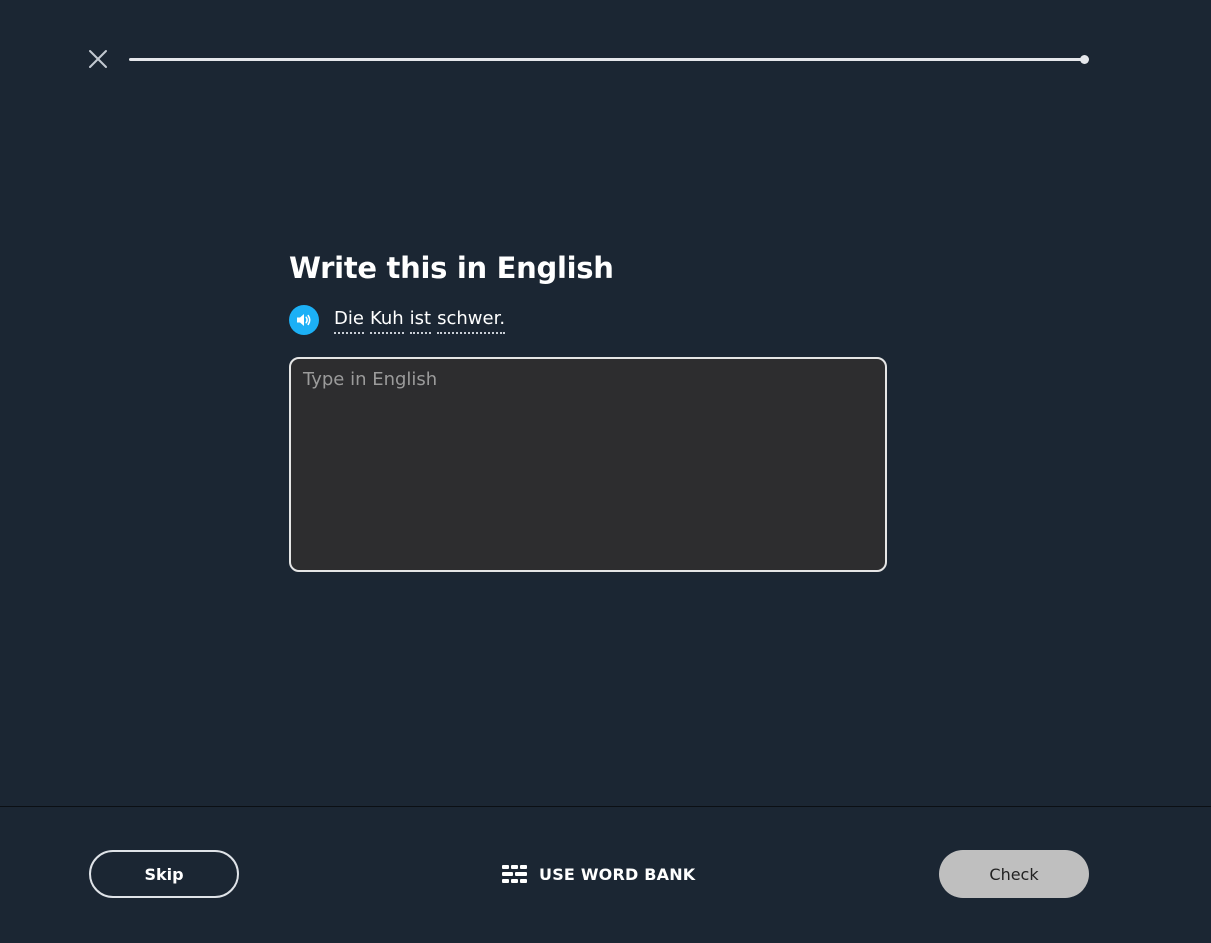  Describe the element at coordinates (617, 874) in the screenshot. I see `word-bank-label: USE WORD BANK` at that location.